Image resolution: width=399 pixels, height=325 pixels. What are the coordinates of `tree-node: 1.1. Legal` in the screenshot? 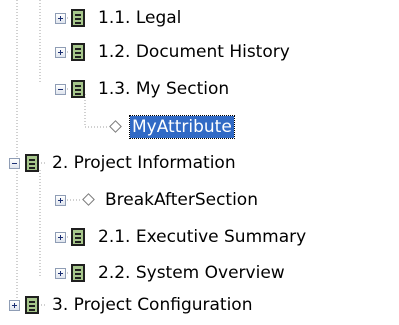 It's located at (199, 18).